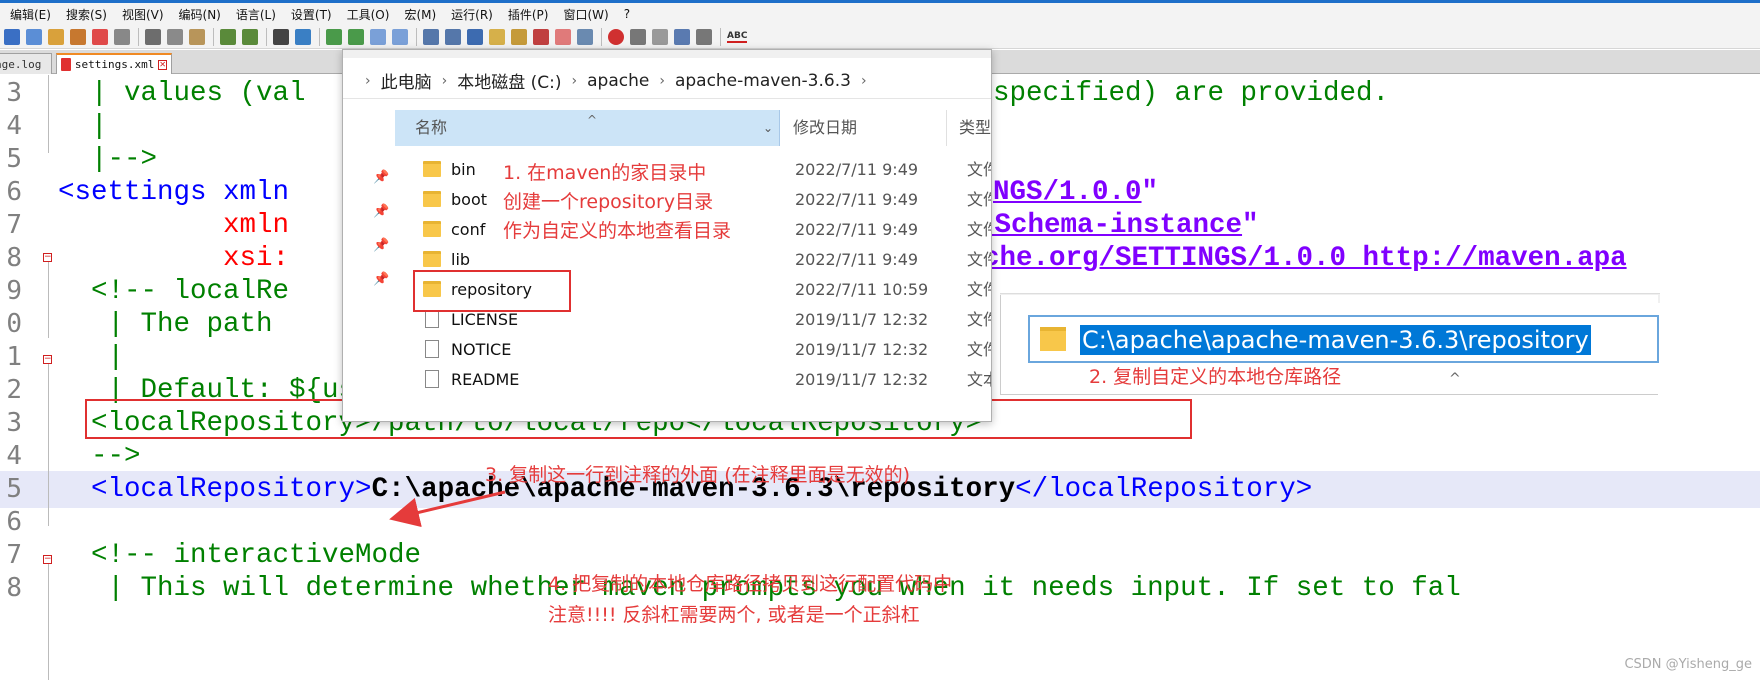 This screenshot has height=680, width=1760. I want to click on sync-horizontal-icon, so click(400, 36).